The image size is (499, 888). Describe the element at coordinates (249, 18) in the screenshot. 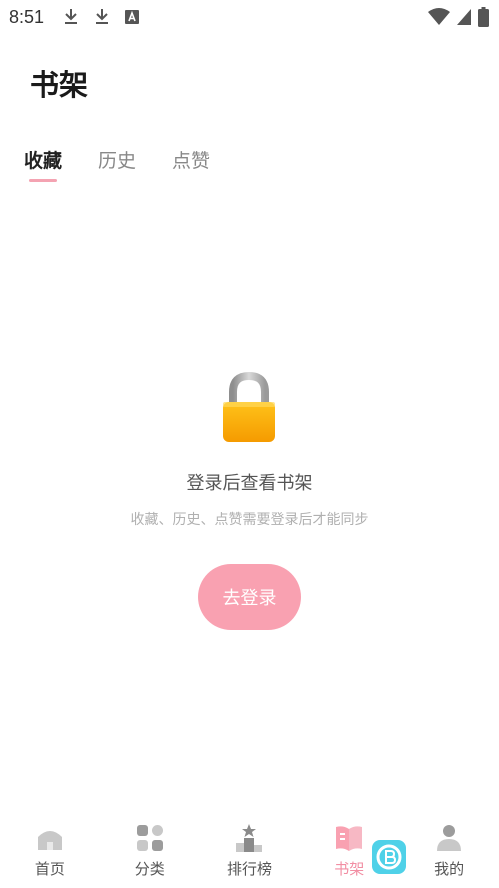

I see `status-bar: 8:51` at that location.